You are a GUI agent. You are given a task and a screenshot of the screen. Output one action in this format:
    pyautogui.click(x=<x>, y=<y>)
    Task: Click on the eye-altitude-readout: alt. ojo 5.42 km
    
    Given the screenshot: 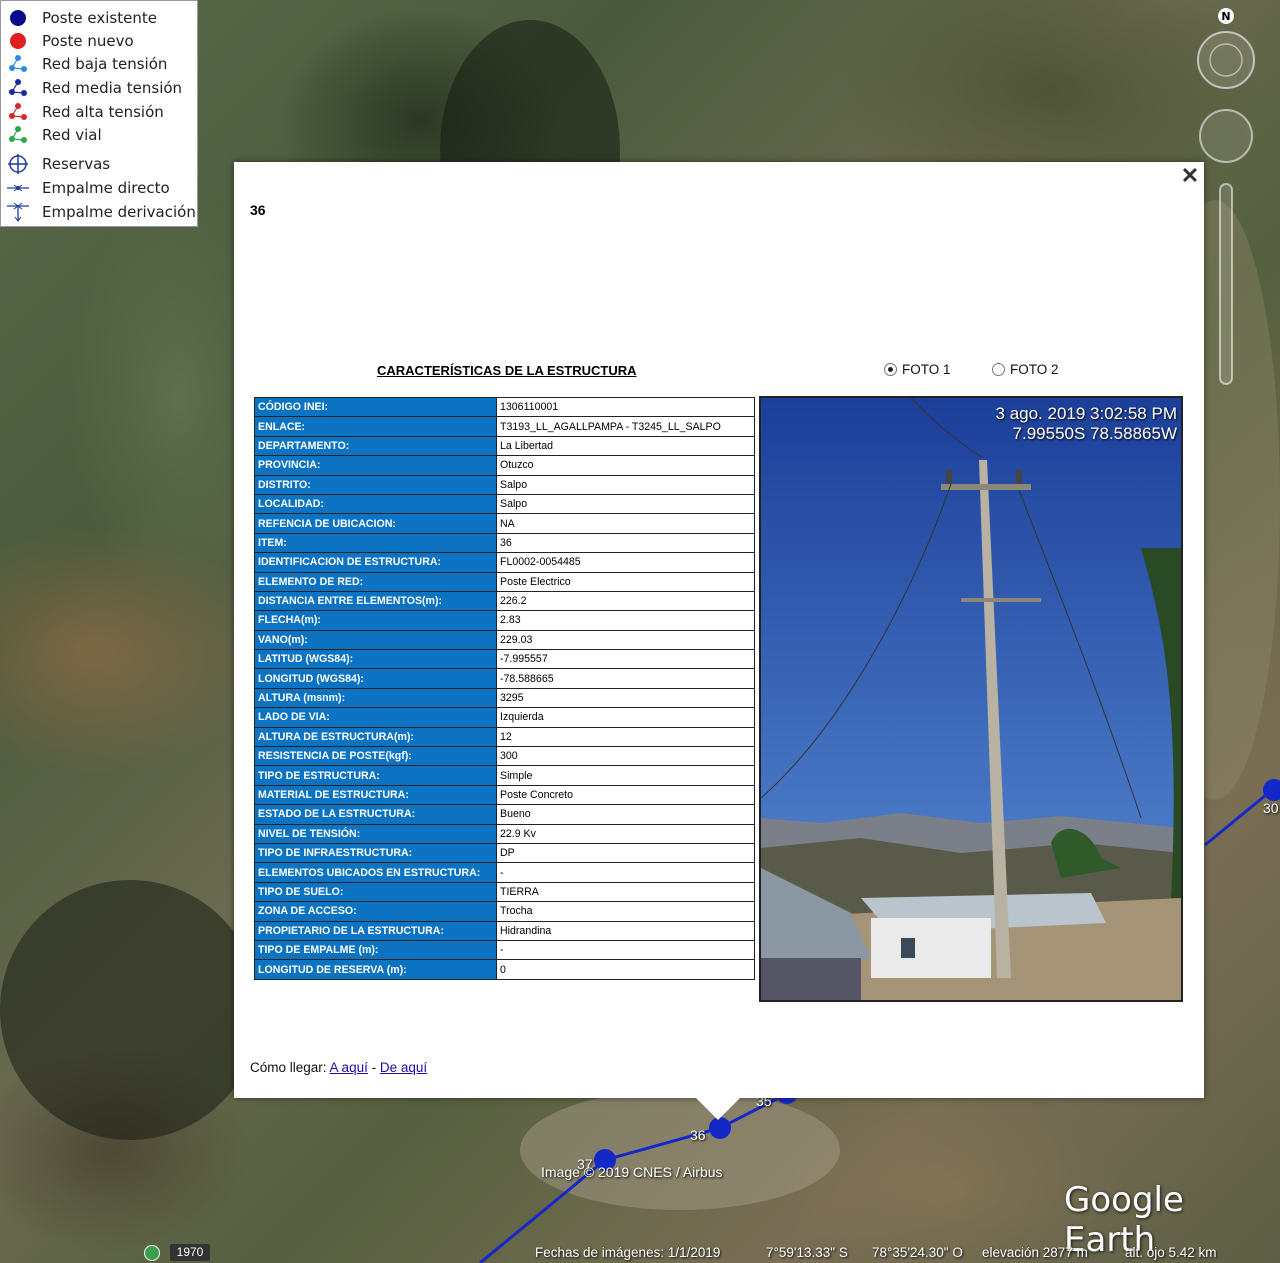 What is the action you would take?
    pyautogui.click(x=1171, y=1252)
    